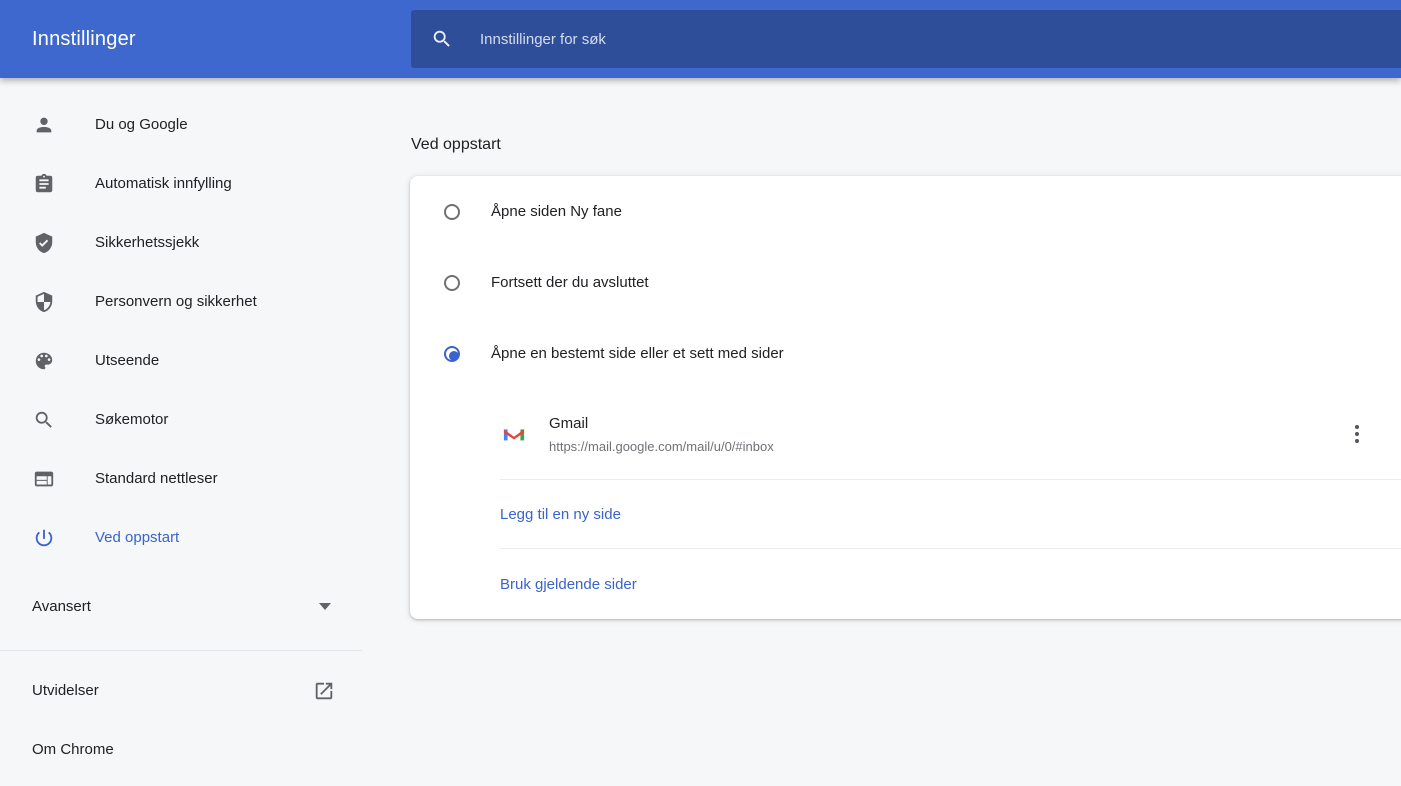  Describe the element at coordinates (1357, 434) in the screenshot. I see `more-options-button` at that location.